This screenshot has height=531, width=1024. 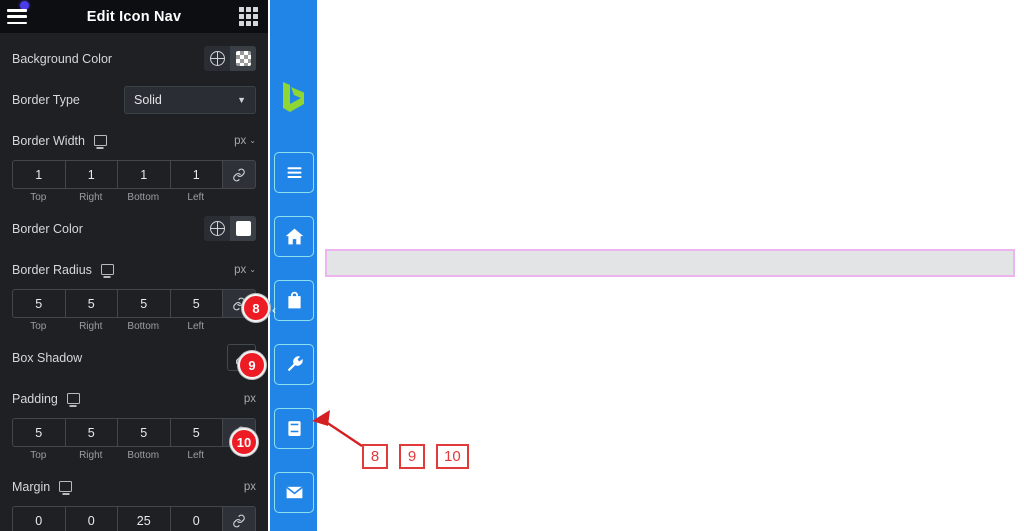 I want to click on border-width-dims: 1 1 1 1 Top Right Bottom Left, so click(x=134, y=181).